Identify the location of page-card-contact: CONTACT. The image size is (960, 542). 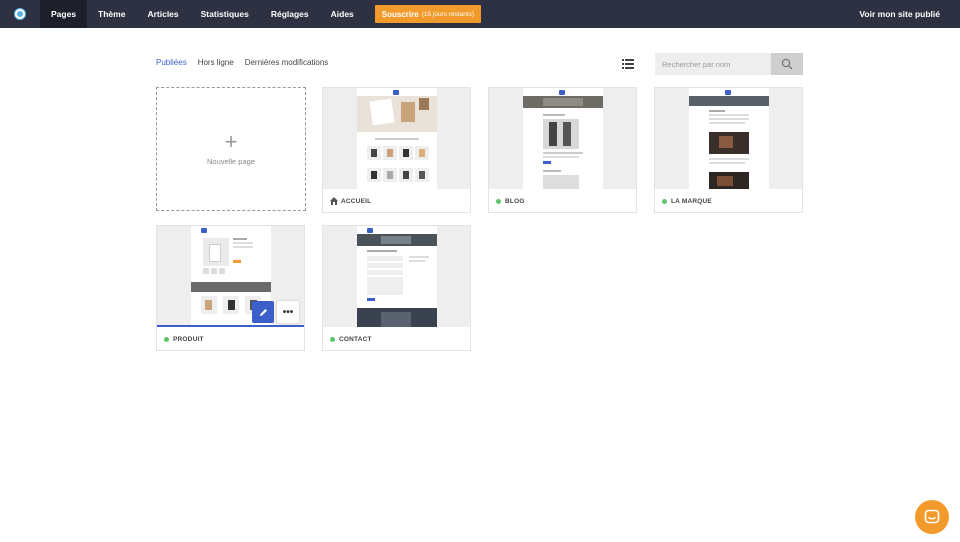
(396, 288).